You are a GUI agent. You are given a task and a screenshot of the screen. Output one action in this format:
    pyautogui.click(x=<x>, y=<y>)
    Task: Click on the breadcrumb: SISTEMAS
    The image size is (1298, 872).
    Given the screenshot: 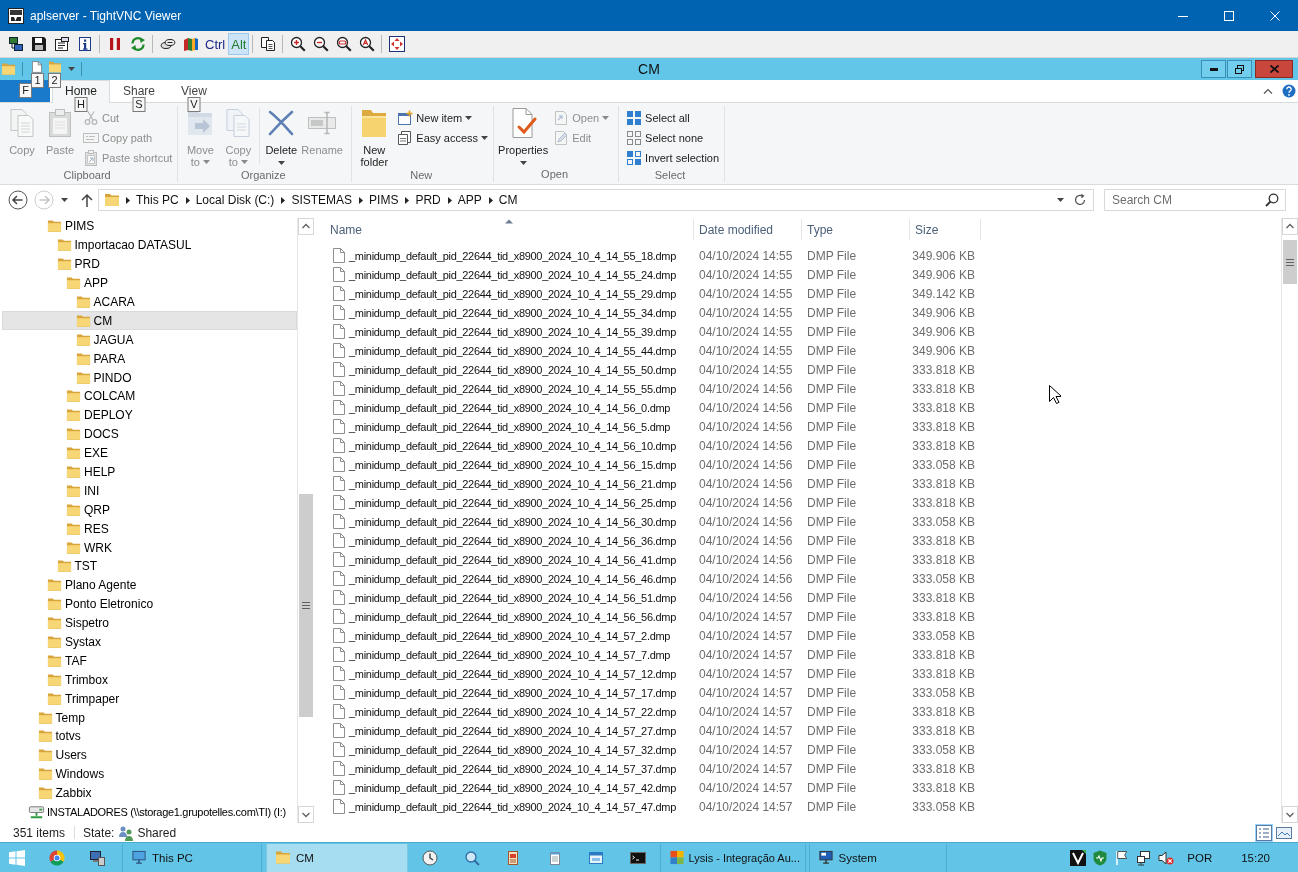 What is the action you would take?
    pyautogui.click(x=322, y=200)
    